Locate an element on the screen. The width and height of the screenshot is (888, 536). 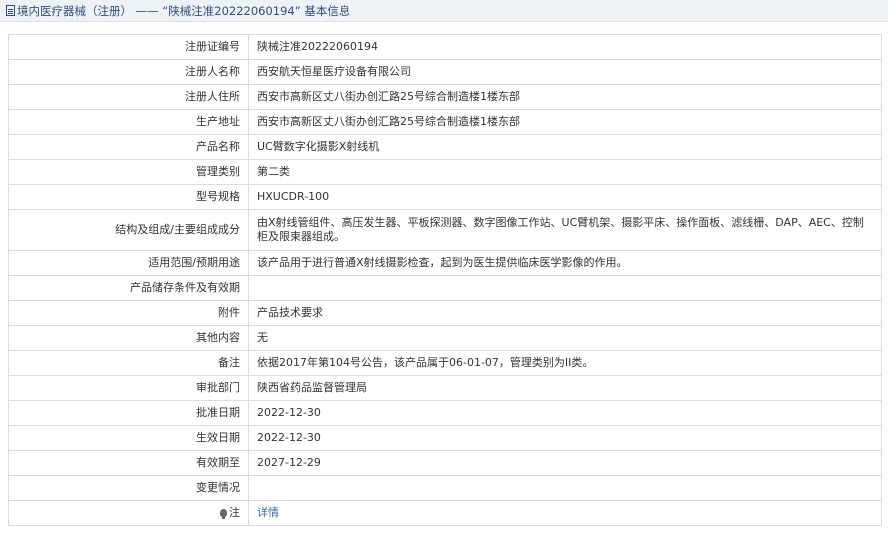
field-value: 依据2017年第104号公告，该产品属于06-01-07，管理类别为II类。 is located at coordinates (565, 363).